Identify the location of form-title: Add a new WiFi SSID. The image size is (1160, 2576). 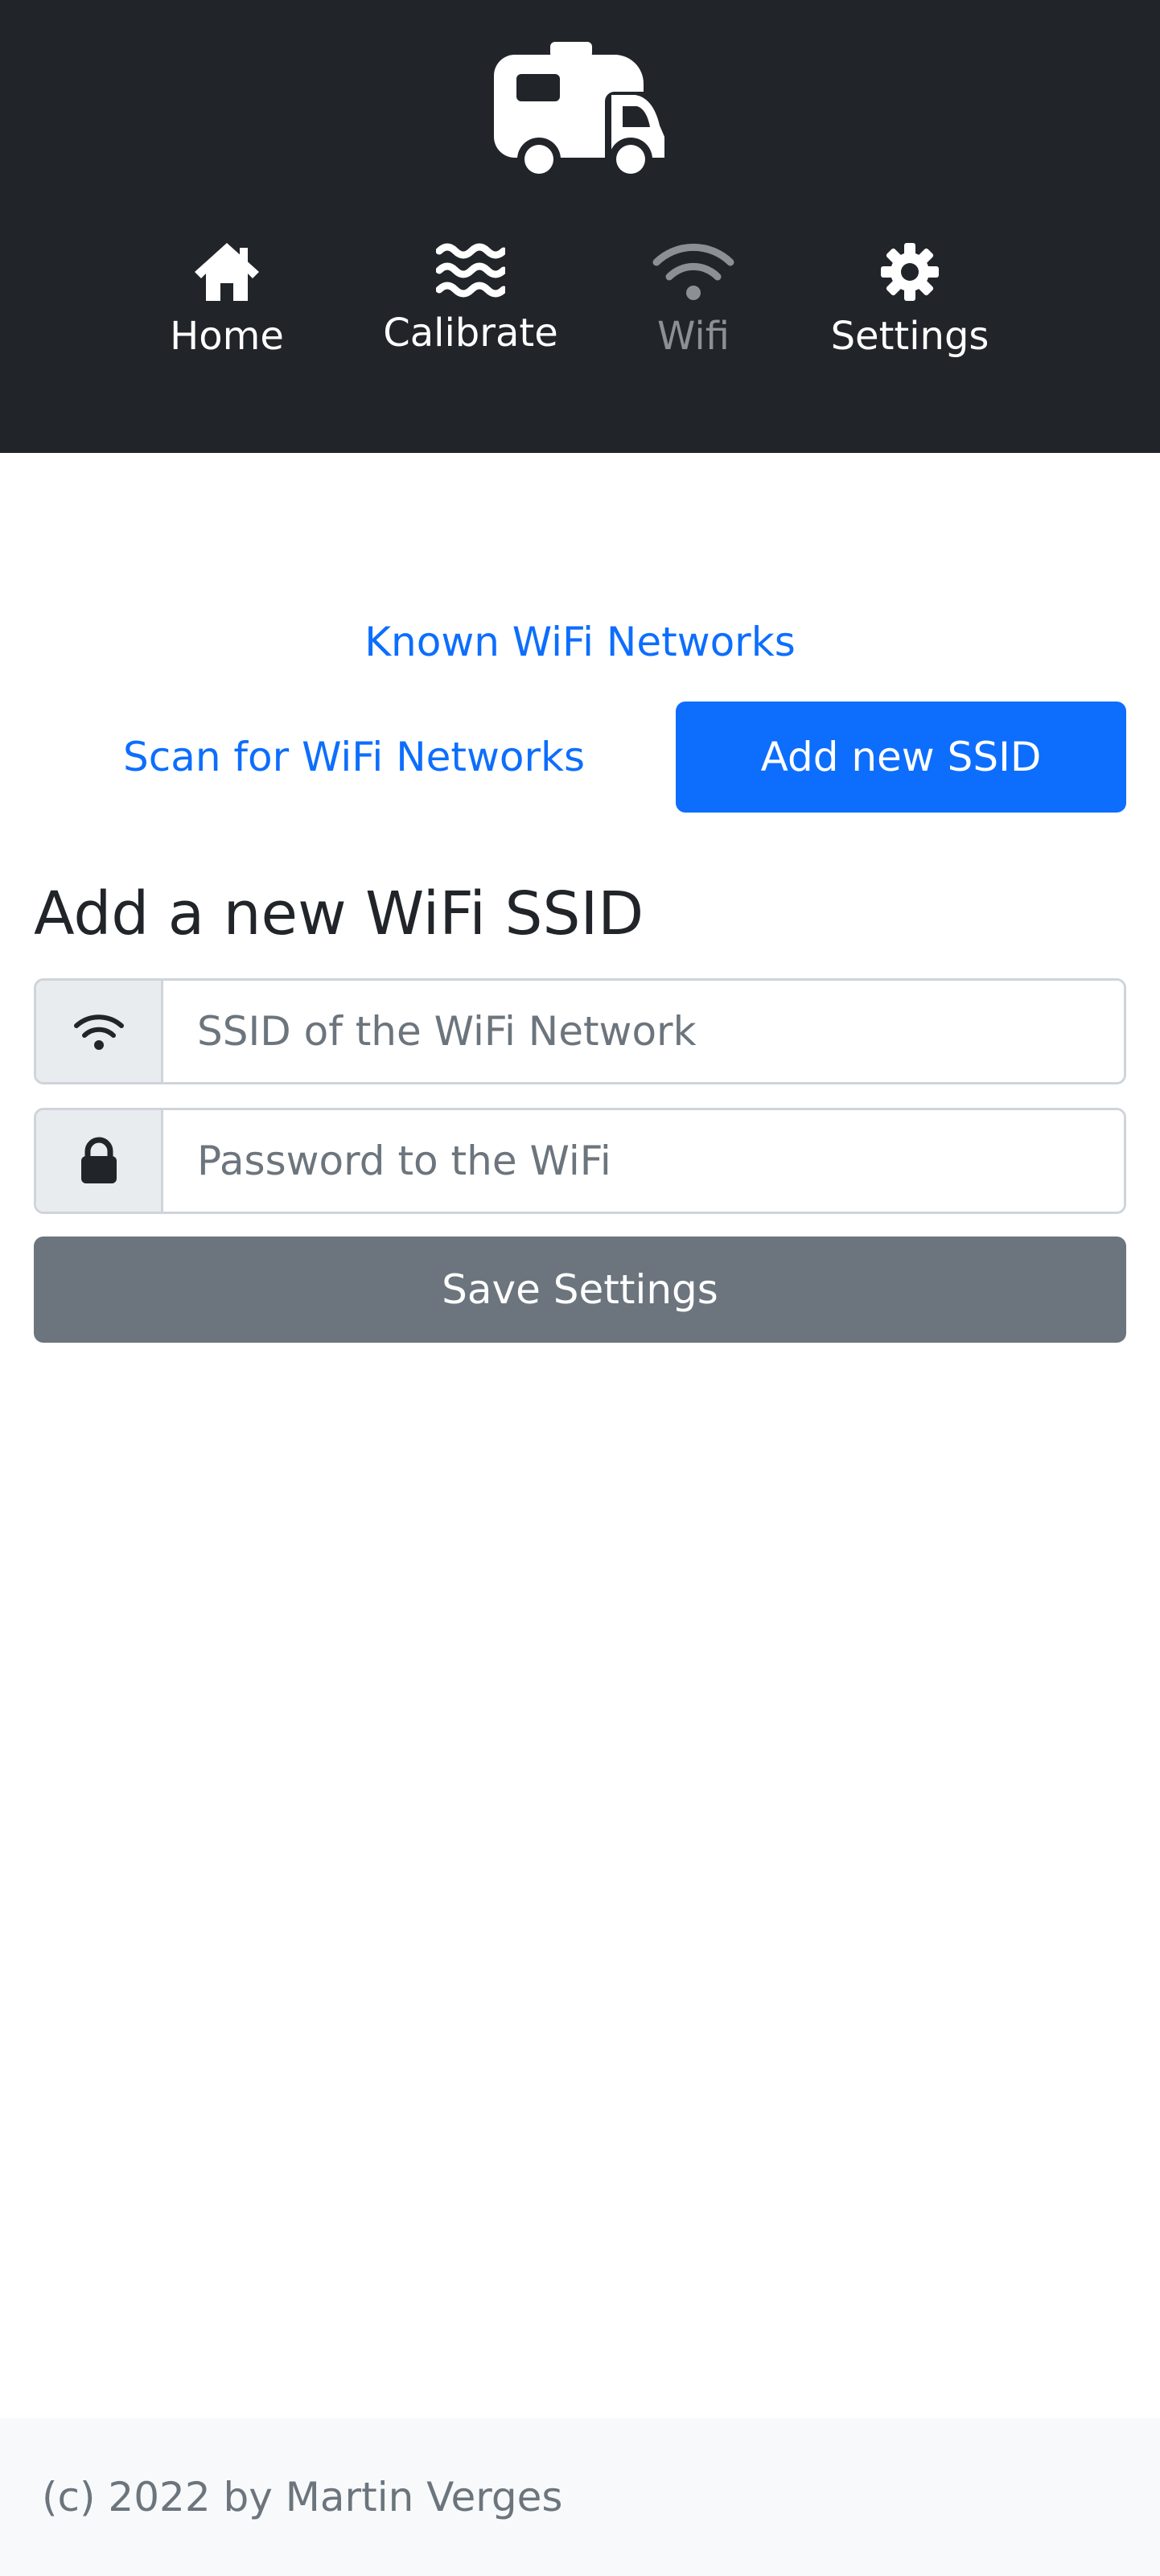
(339, 914).